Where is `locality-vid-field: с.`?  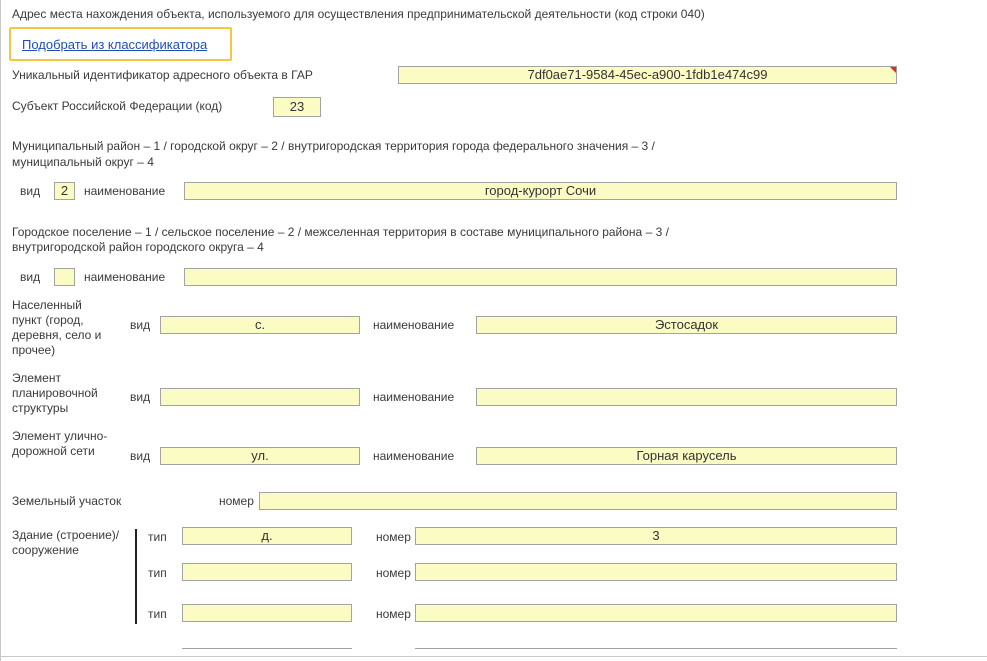 locality-vid-field: с. is located at coordinates (260, 325).